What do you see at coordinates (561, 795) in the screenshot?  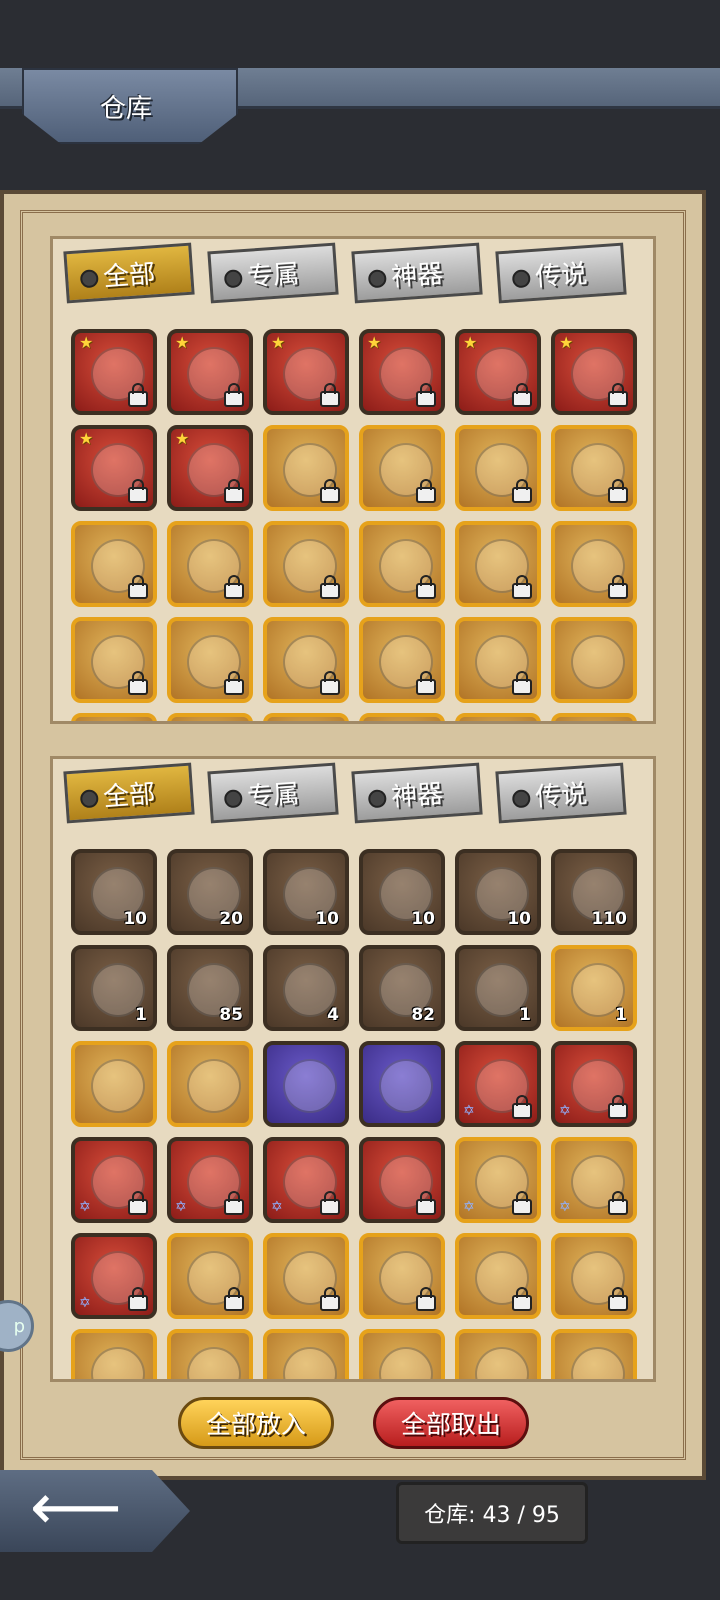 I see `tab-label: 传说` at bounding box center [561, 795].